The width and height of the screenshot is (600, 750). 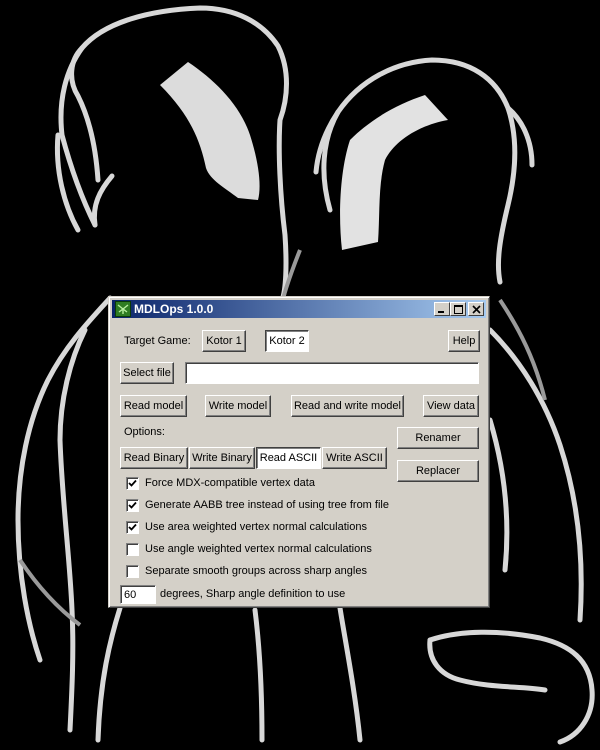 I want to click on checkbox-label: Force MDX-compatible vertex data, so click(x=230, y=483).